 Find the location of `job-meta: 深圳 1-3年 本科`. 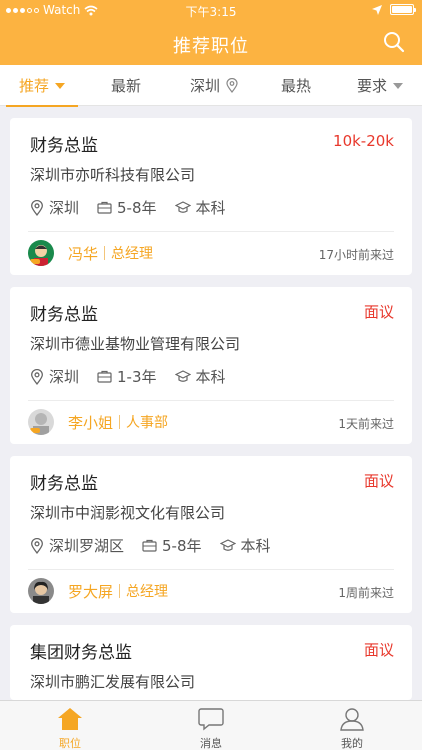

job-meta: 深圳 1-3年 本科 is located at coordinates (137, 376).